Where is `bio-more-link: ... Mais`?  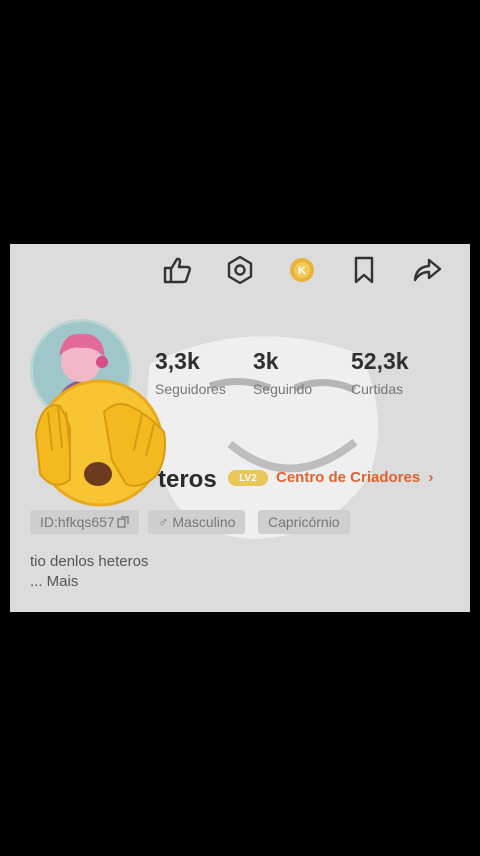
bio-more-link: ... Mais is located at coordinates (89, 582).